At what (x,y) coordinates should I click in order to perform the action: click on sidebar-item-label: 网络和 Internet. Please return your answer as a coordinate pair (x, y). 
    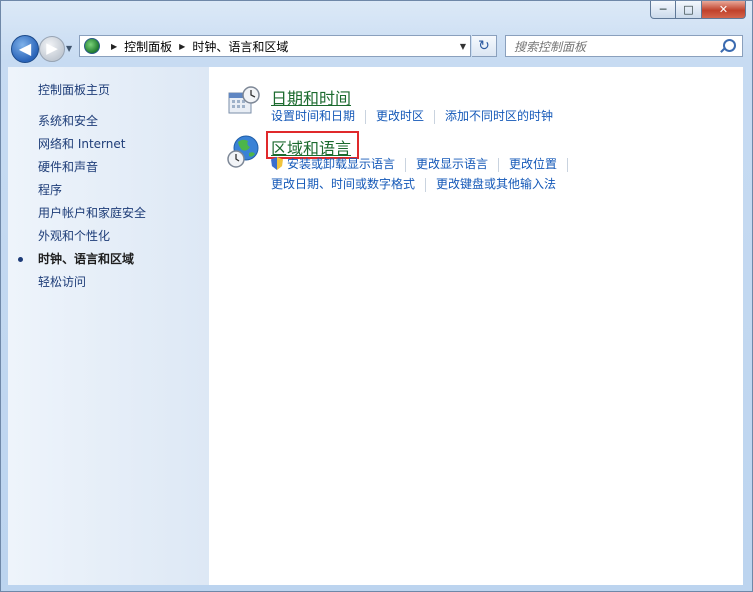
    Looking at the image, I should click on (81, 144).